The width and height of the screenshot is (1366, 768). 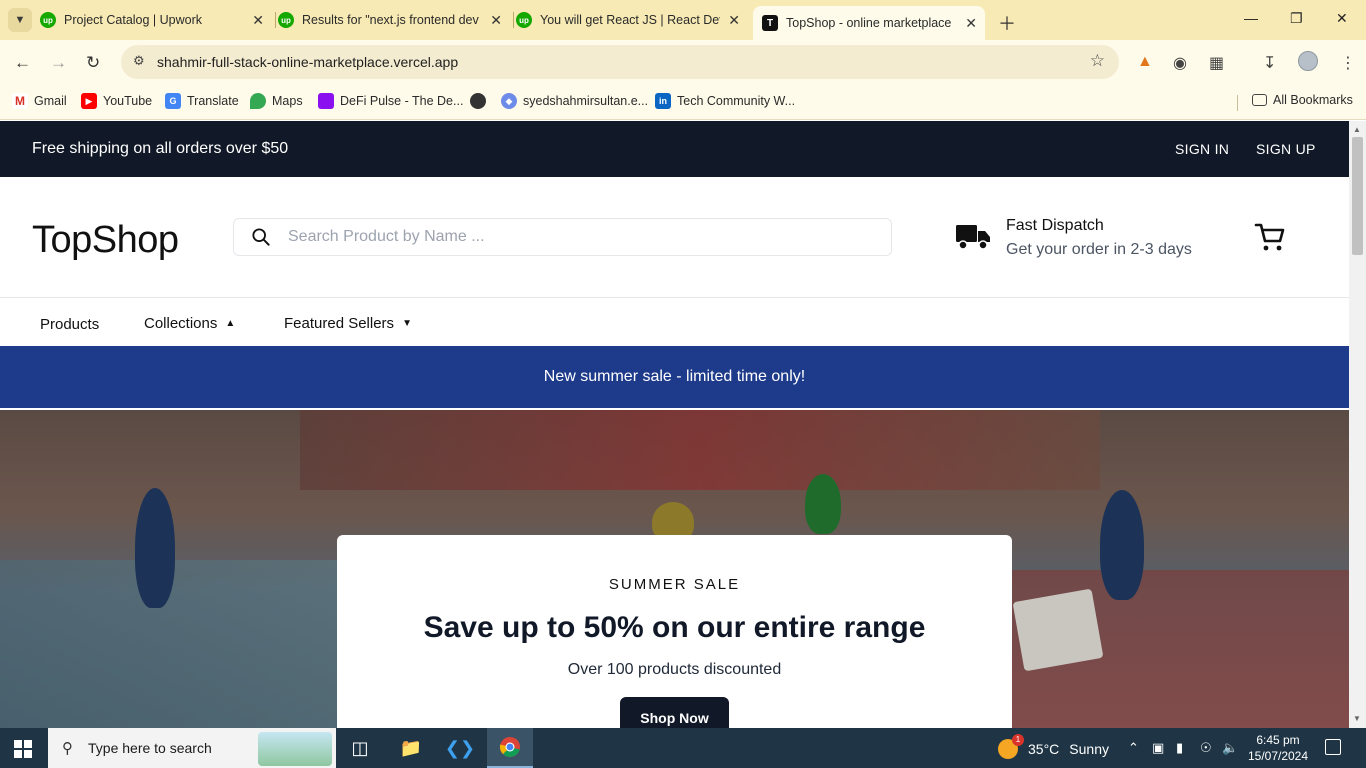 I want to click on system-clock: 6:45 pm 15/07/2024, so click(x=1278, y=748).